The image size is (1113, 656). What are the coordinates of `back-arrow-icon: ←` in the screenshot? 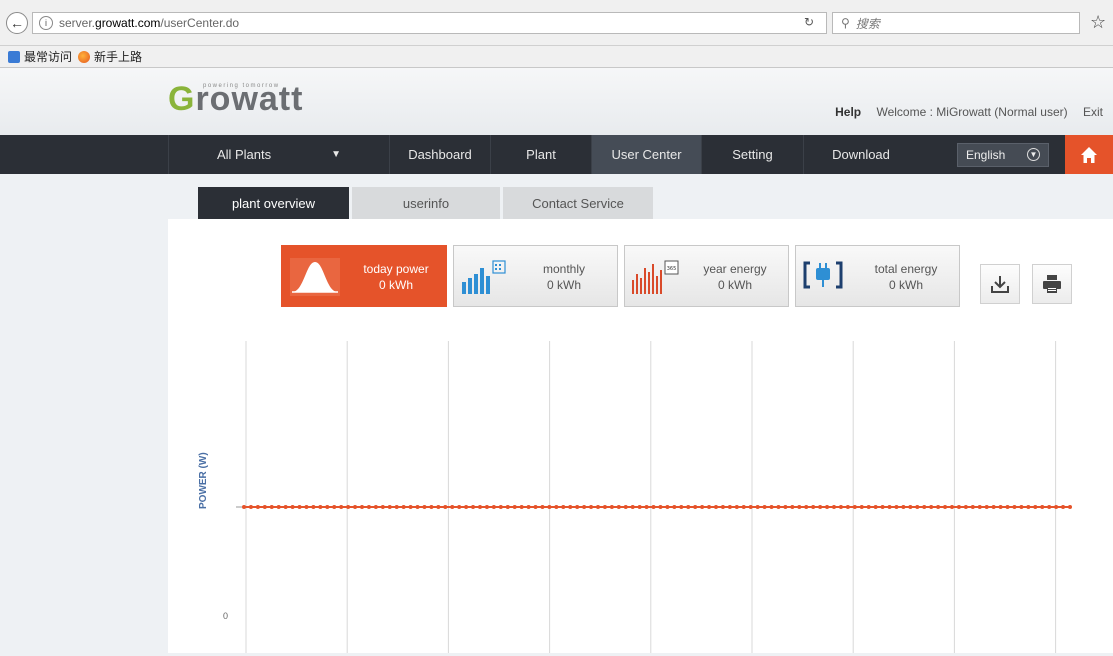 It's located at (17, 23).